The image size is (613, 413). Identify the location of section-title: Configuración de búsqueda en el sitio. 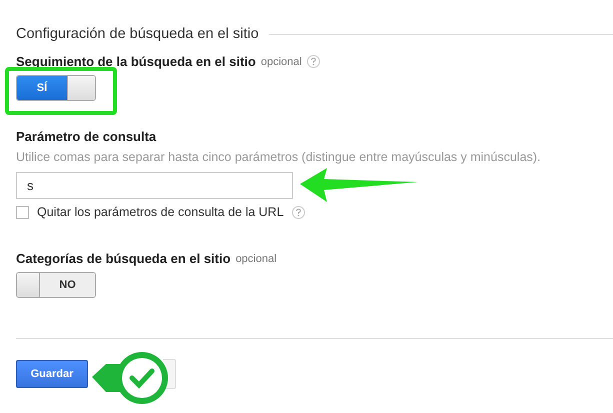
(137, 34).